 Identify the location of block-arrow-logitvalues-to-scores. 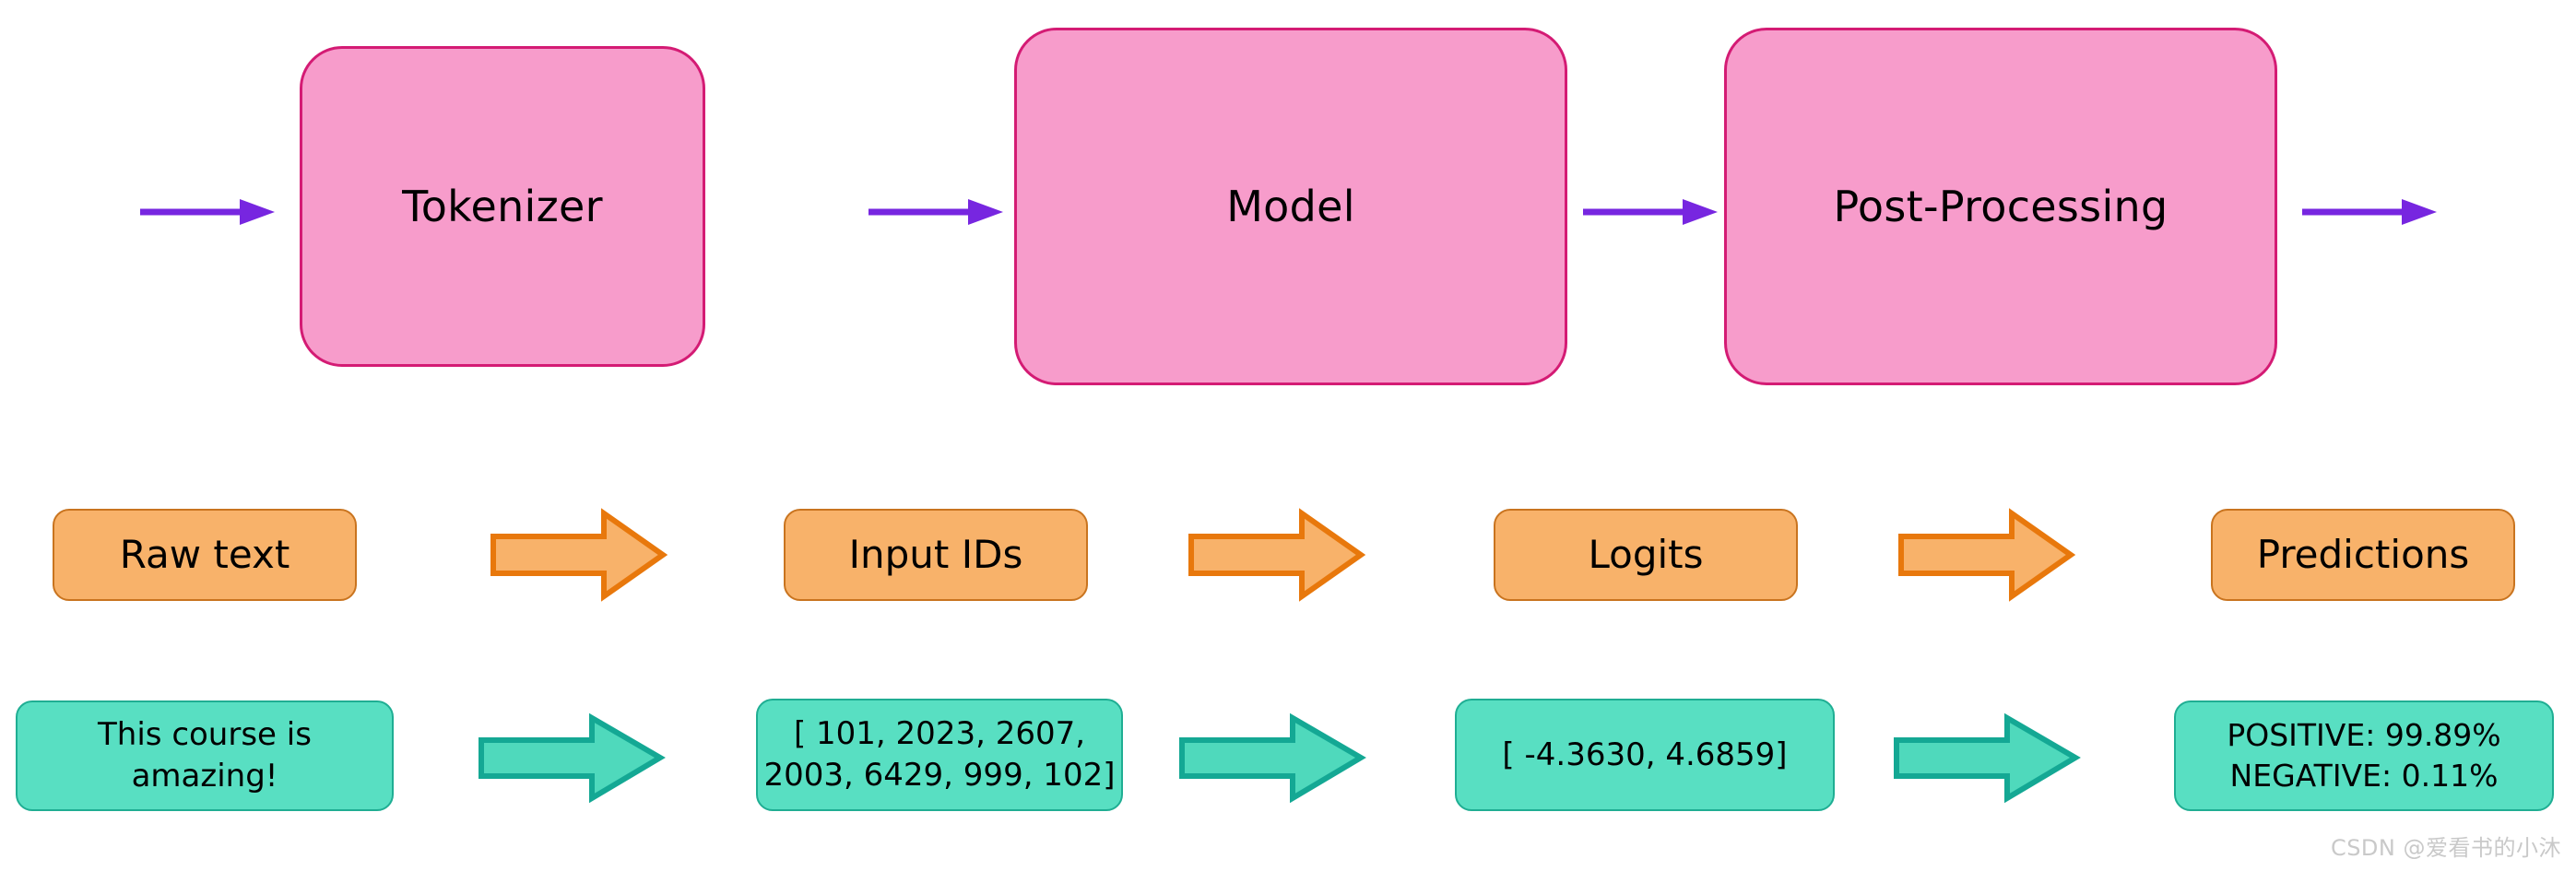
(1987, 758).